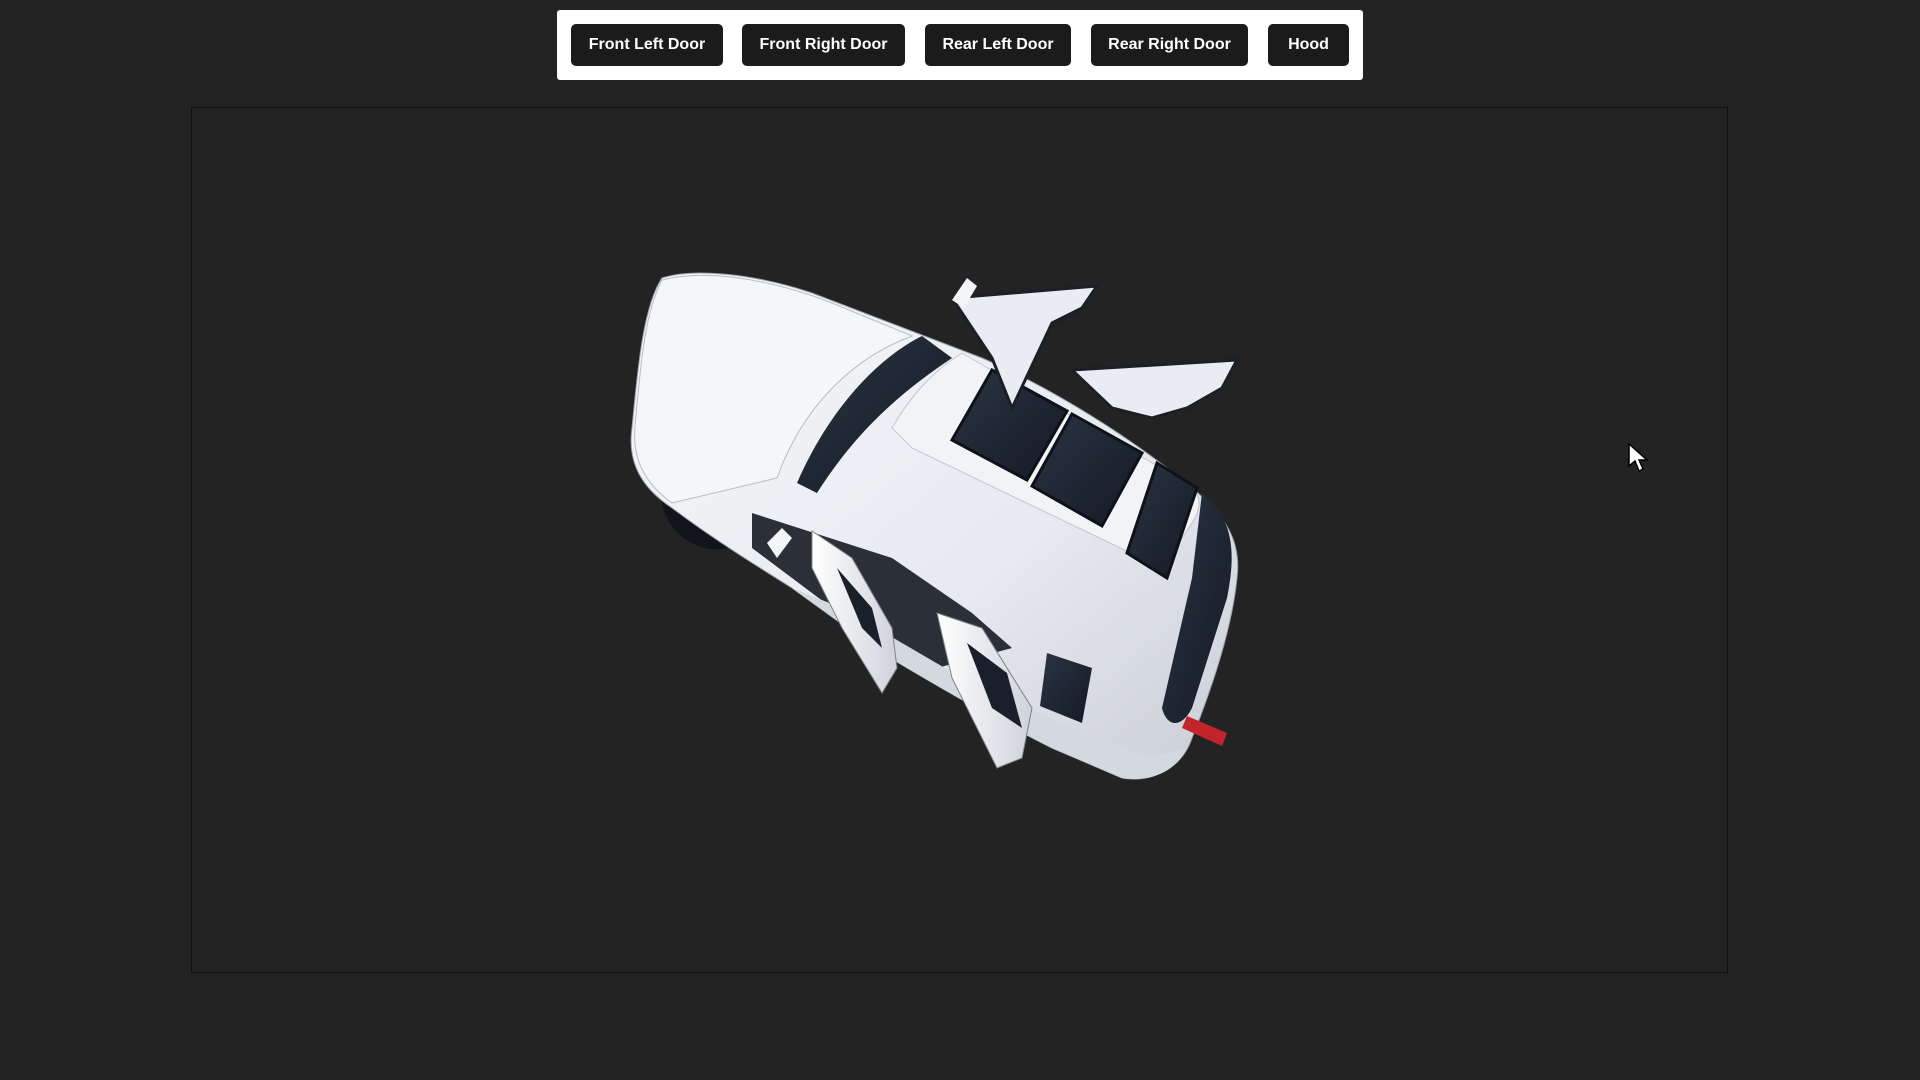 This screenshot has height=1080, width=1920. I want to click on front-left-door-button: Front Left Door, so click(647, 45).